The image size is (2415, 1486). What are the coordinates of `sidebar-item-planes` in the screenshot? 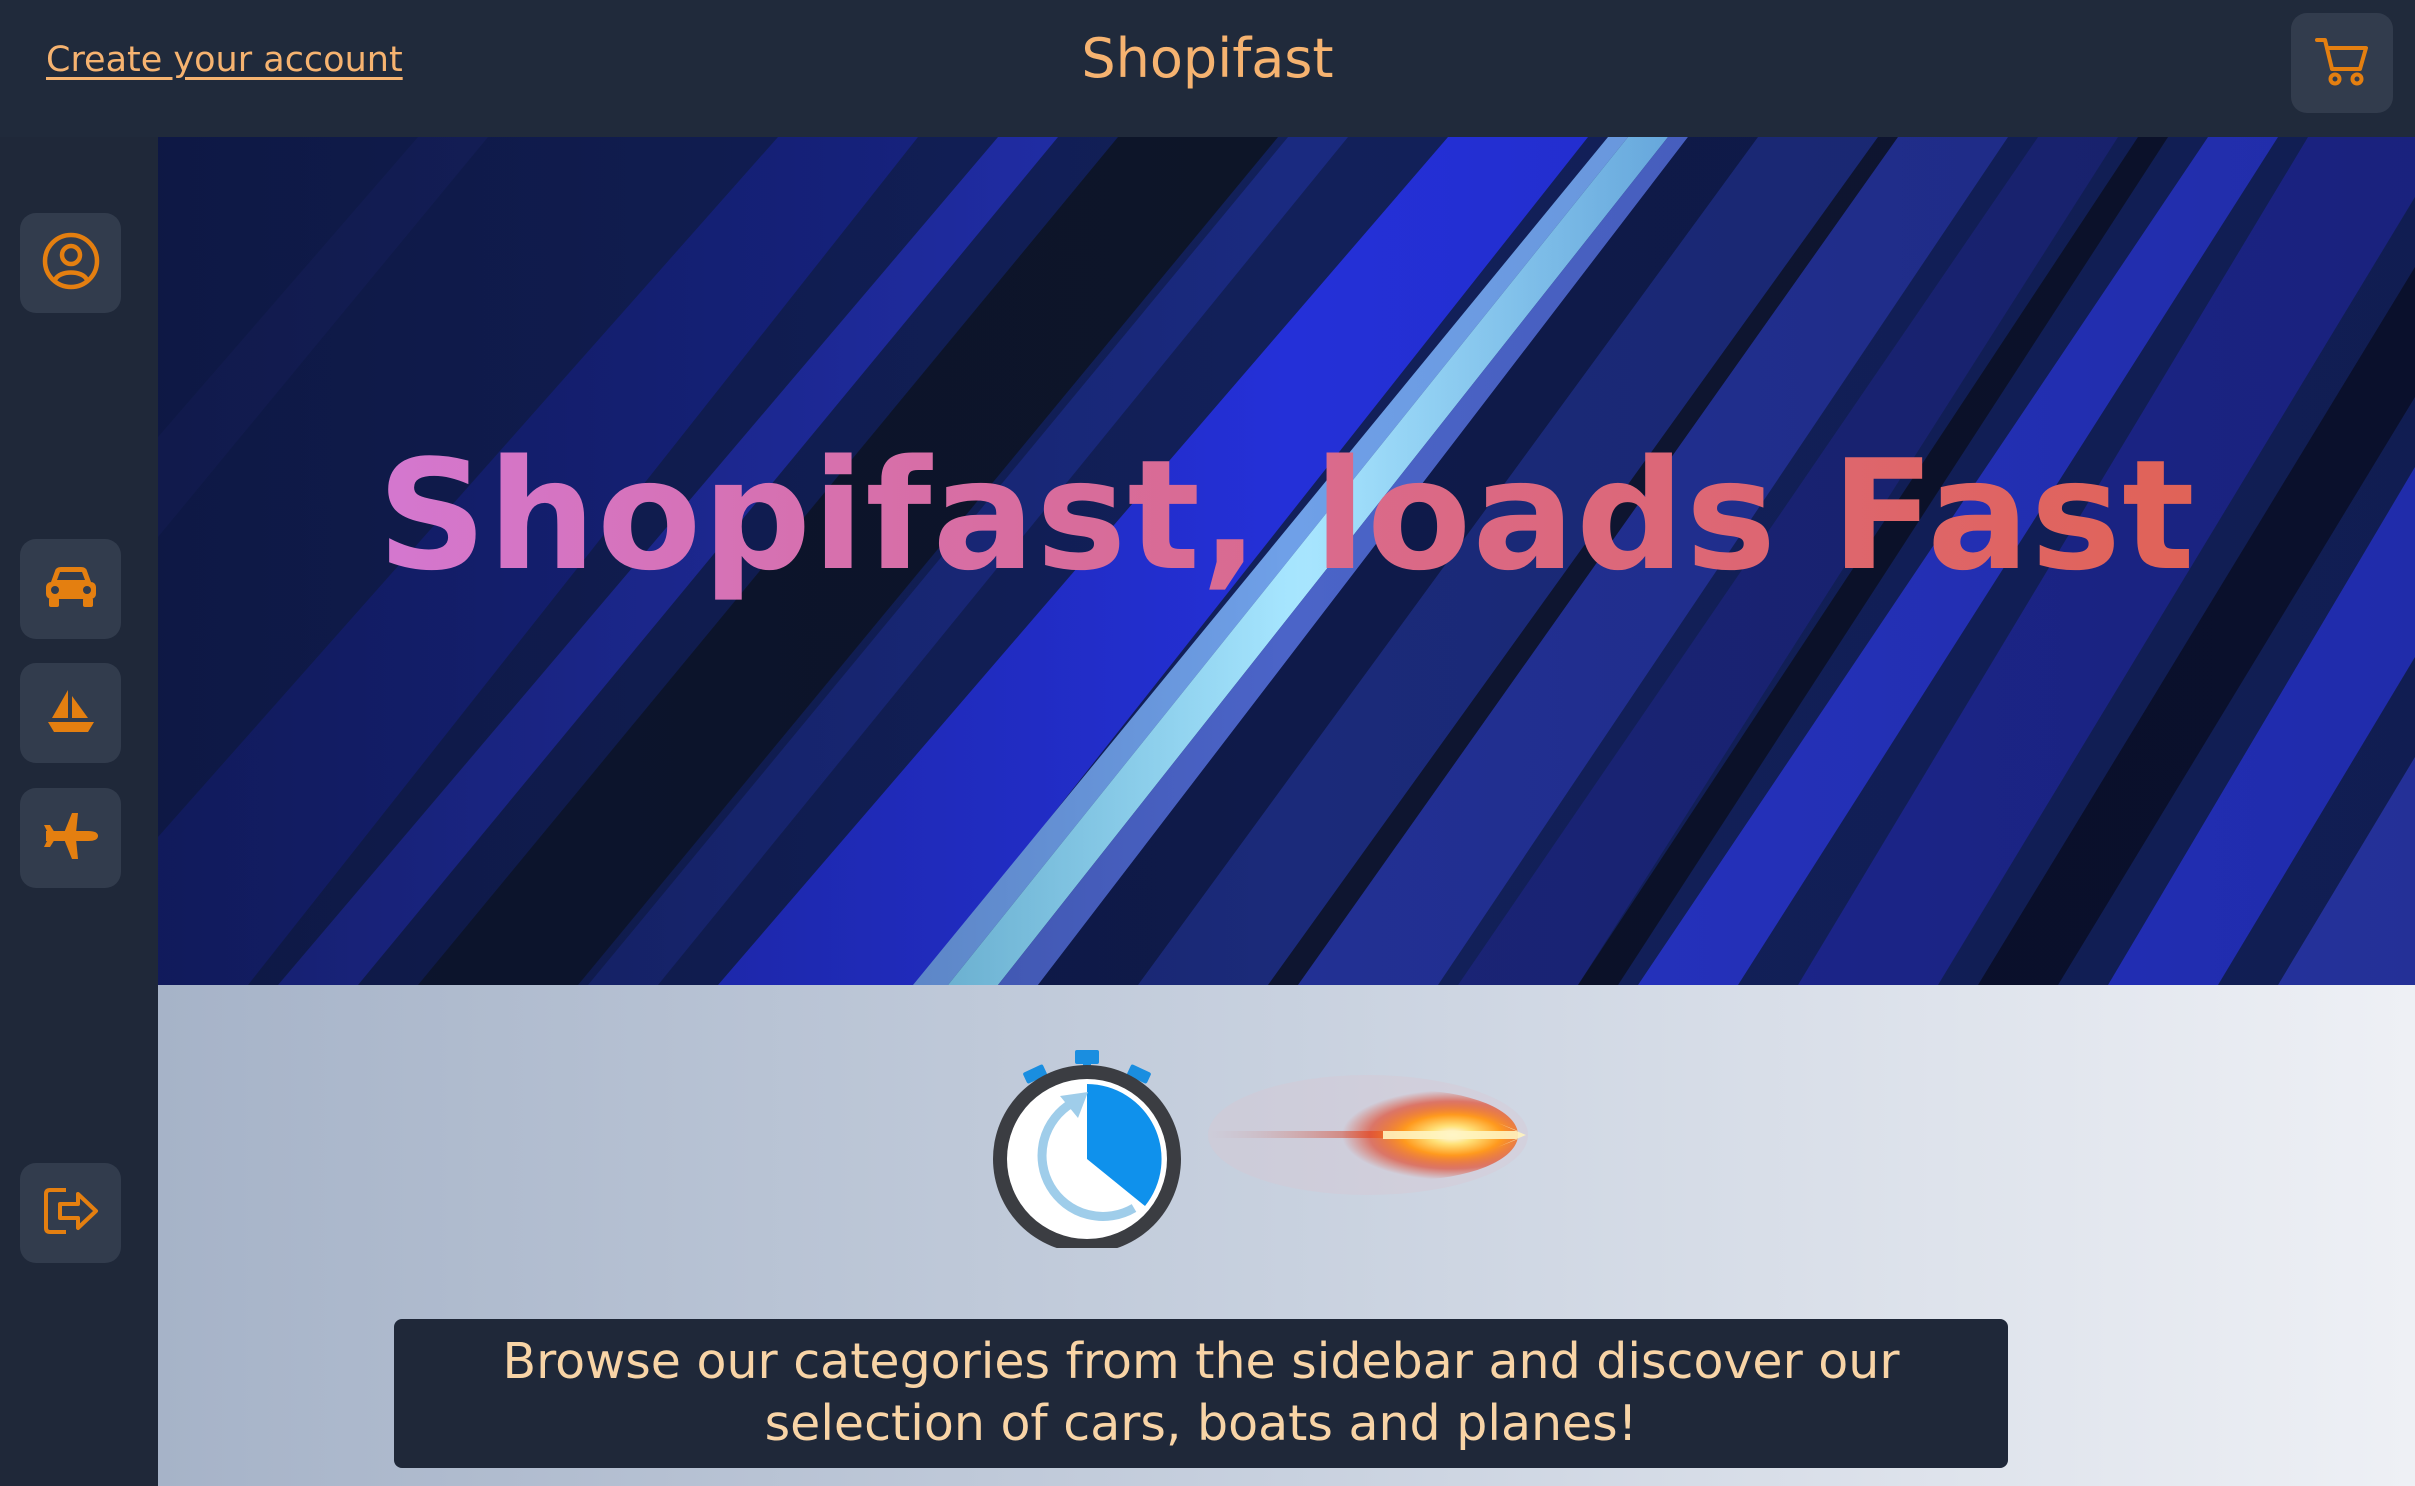 It's located at (70, 838).